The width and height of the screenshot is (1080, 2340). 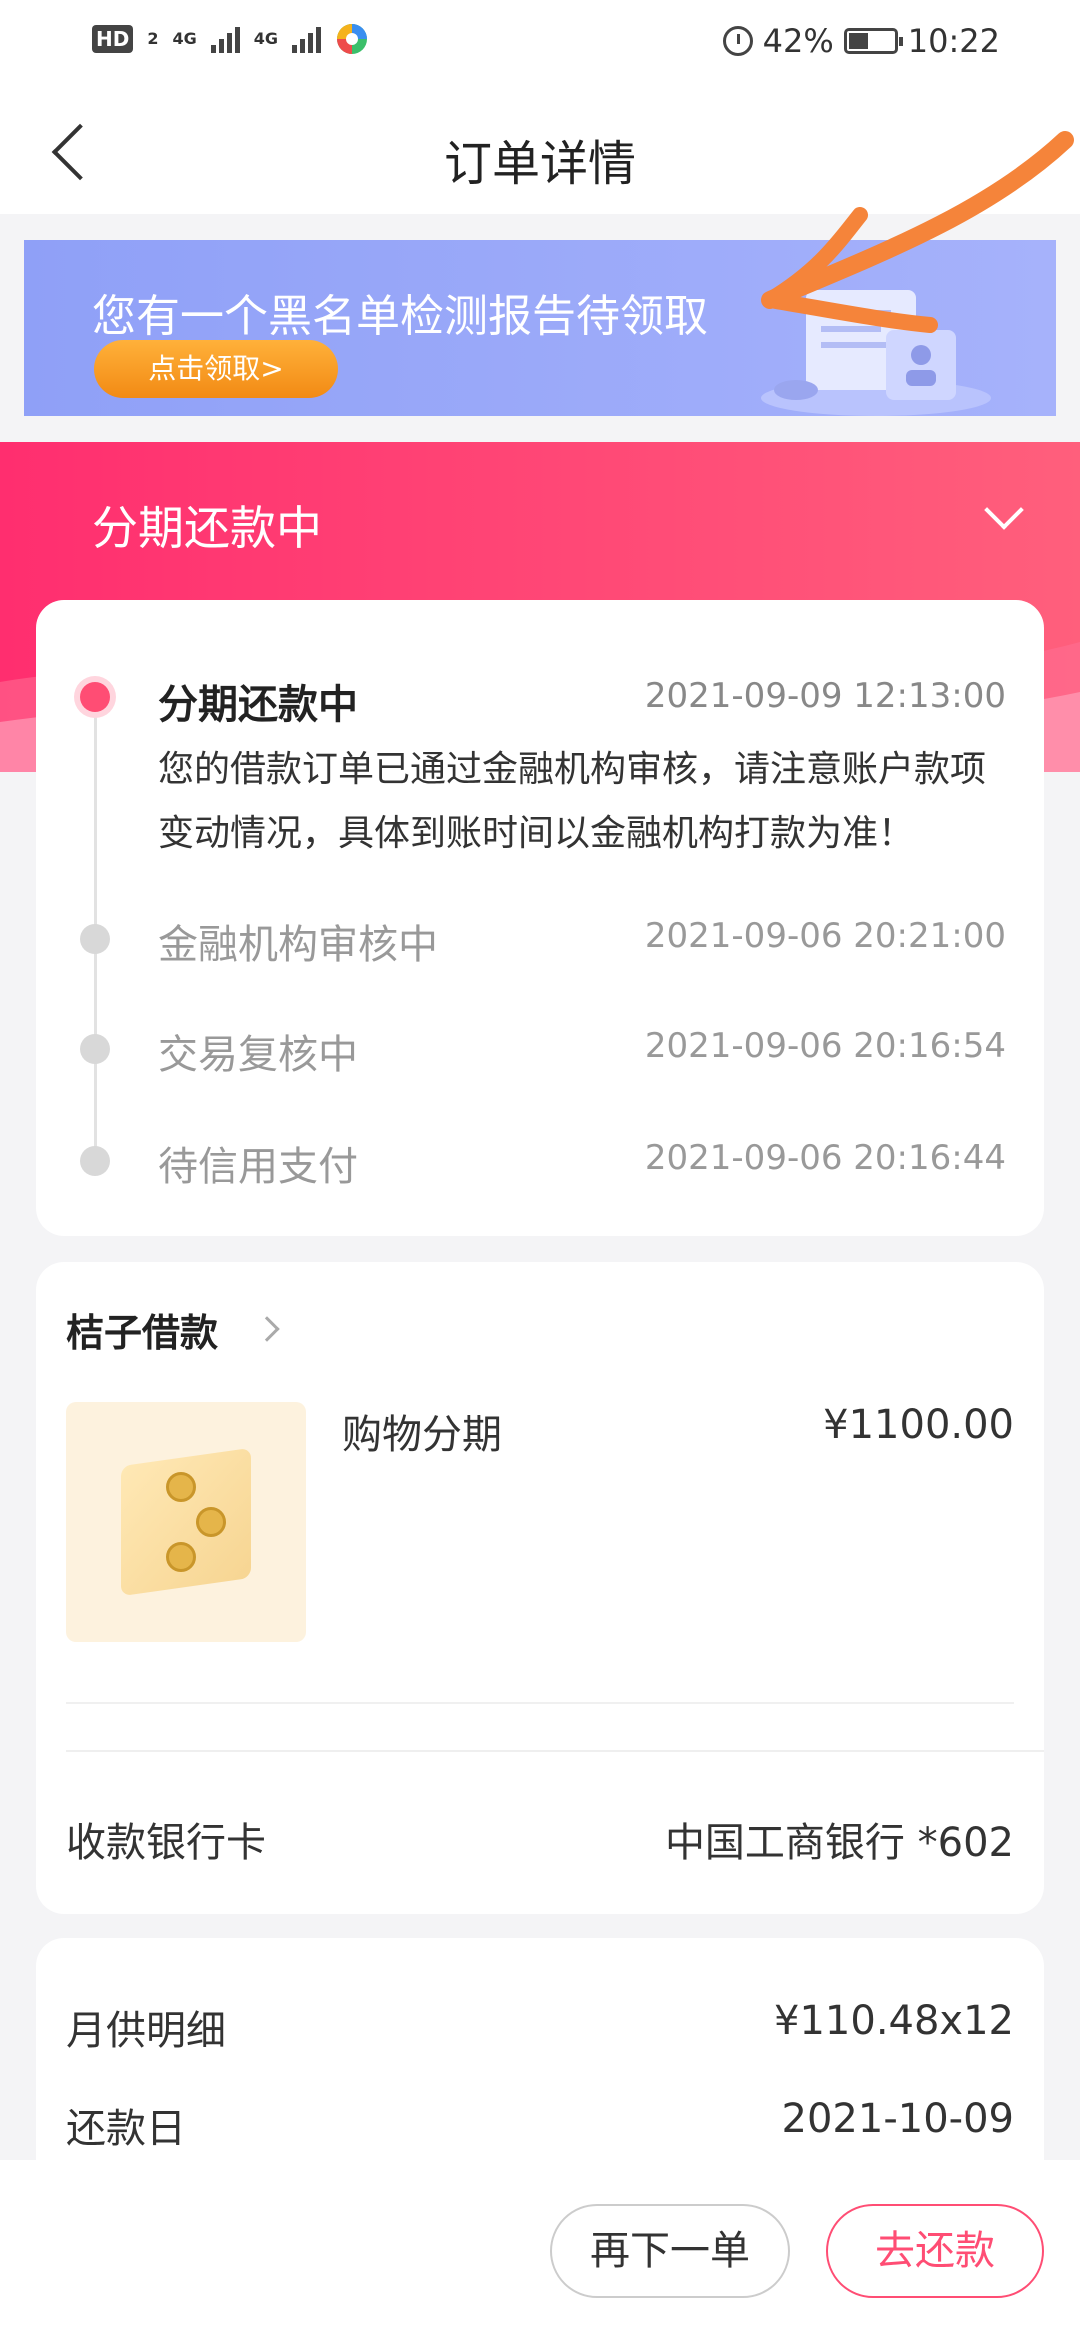 What do you see at coordinates (225, 39) in the screenshot?
I see `signal-bars-icon` at bounding box center [225, 39].